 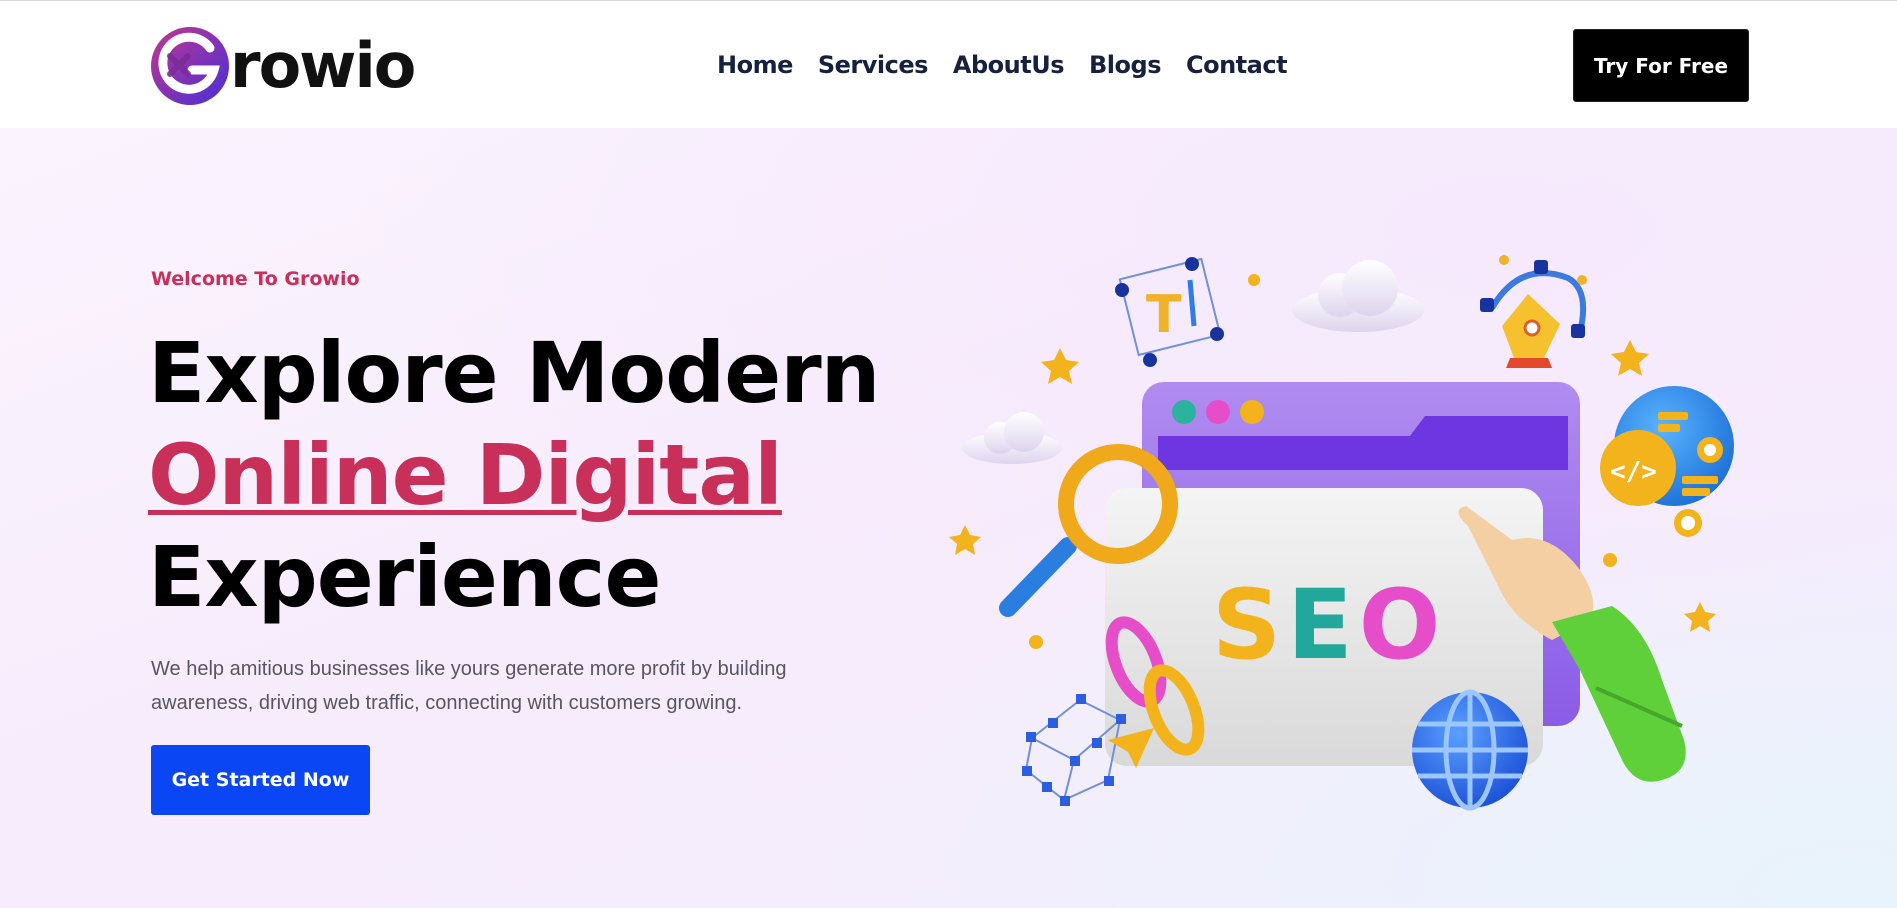 What do you see at coordinates (323, 65) in the screenshot?
I see `logo-text: rowio` at bounding box center [323, 65].